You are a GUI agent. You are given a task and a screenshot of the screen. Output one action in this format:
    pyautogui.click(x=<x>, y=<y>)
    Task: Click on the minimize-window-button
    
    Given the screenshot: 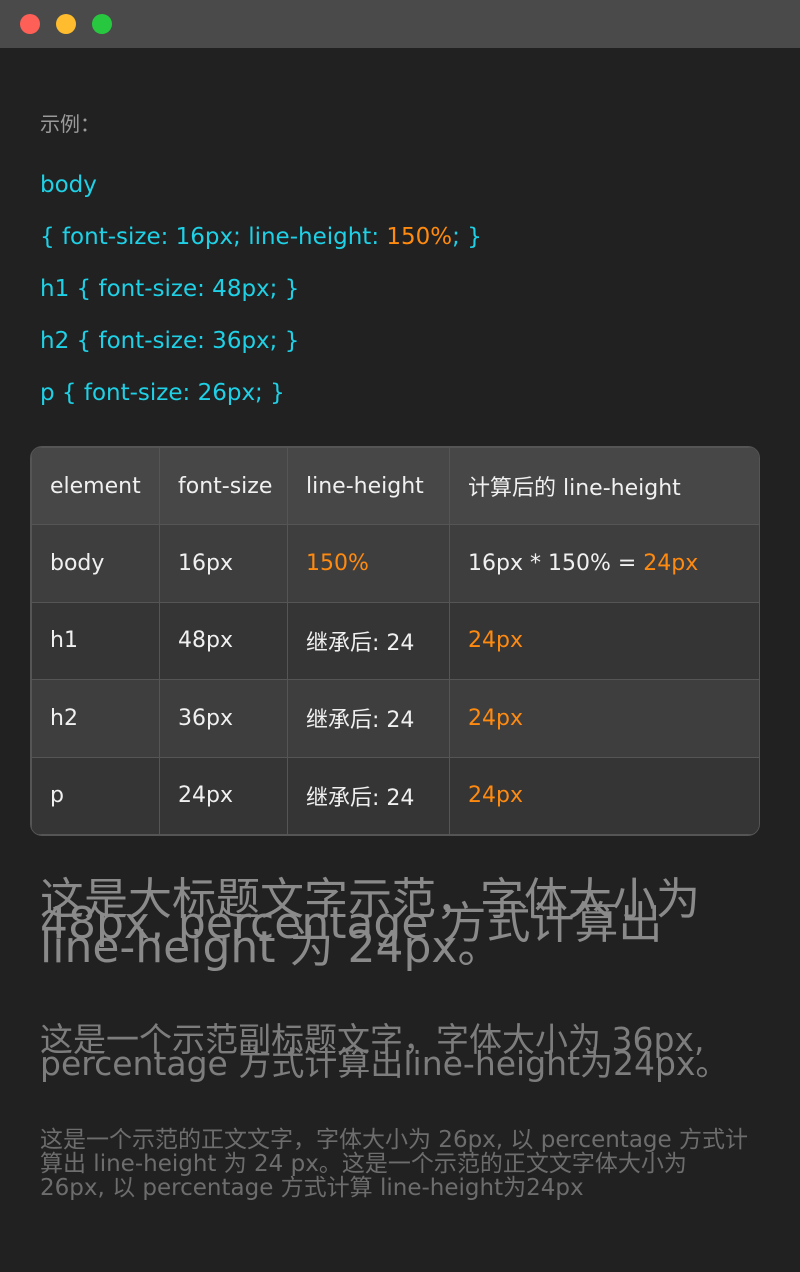 What is the action you would take?
    pyautogui.click(x=66, y=24)
    